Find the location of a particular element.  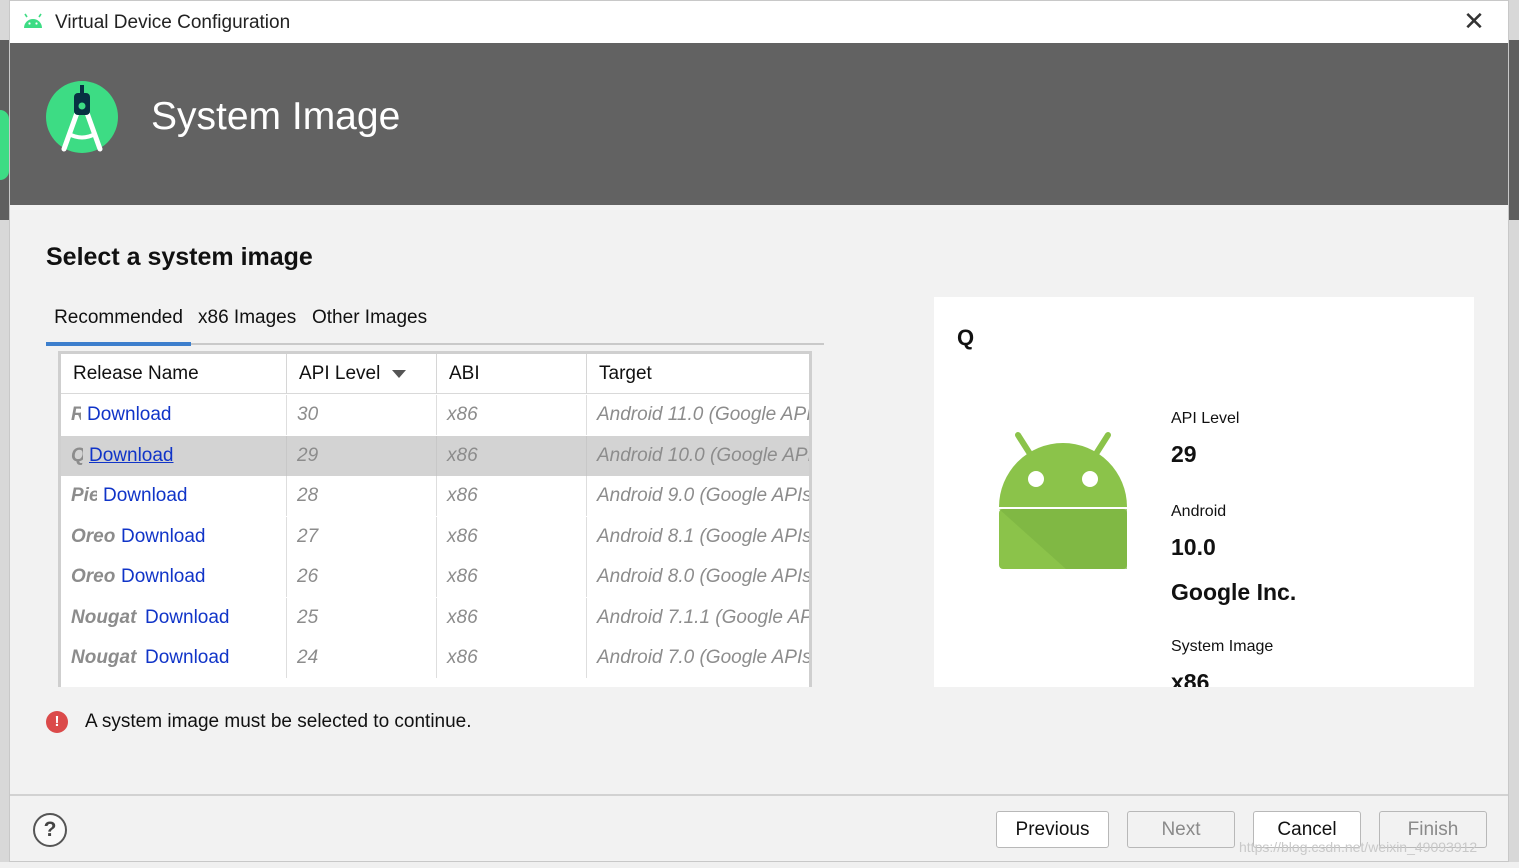

column-header-label: Target is located at coordinates (625, 373).